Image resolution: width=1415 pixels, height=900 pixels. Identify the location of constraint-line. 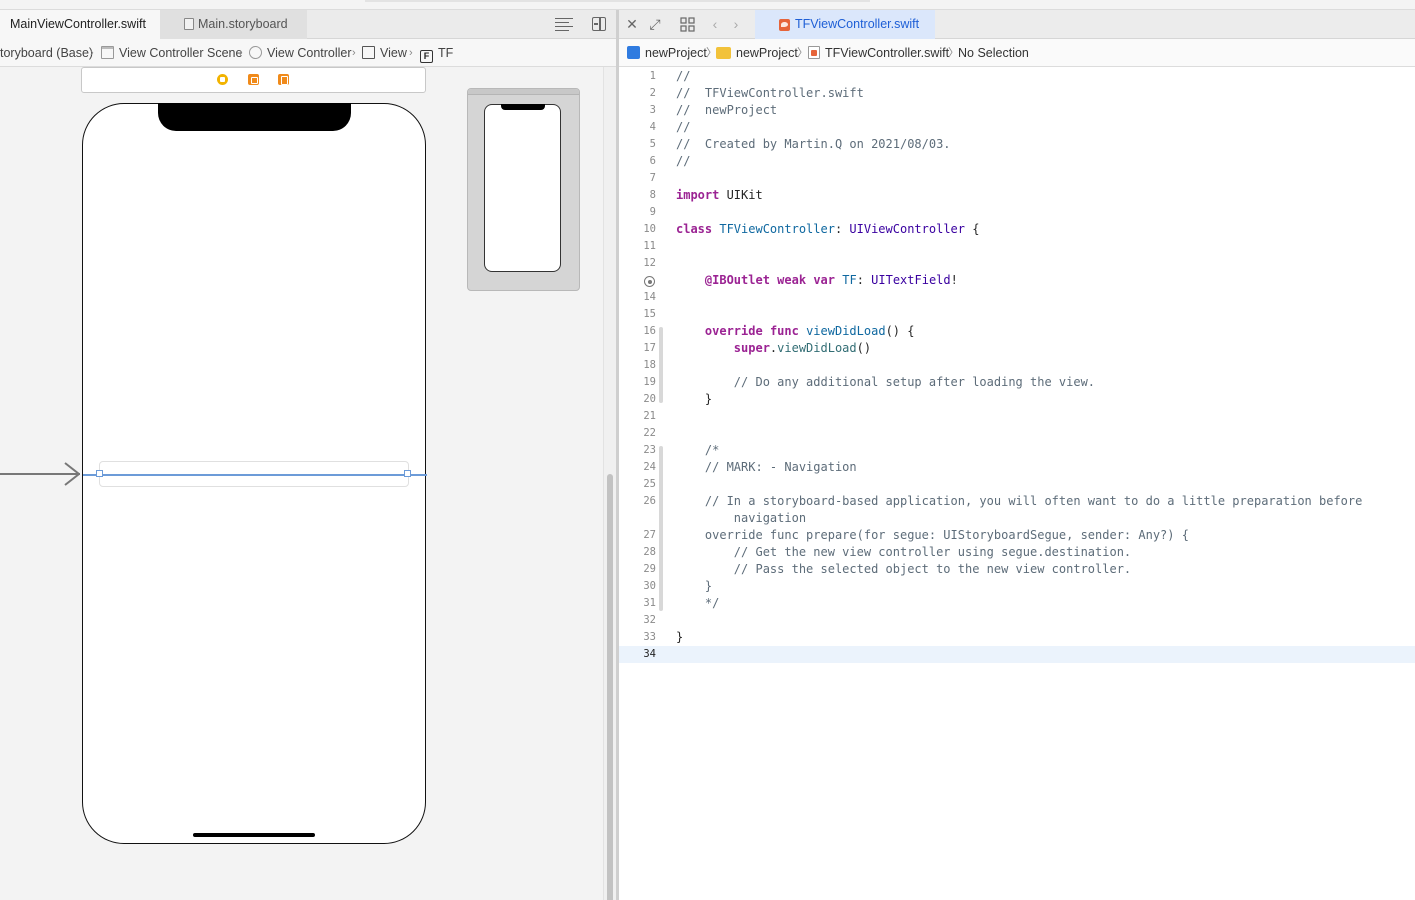
(255, 475).